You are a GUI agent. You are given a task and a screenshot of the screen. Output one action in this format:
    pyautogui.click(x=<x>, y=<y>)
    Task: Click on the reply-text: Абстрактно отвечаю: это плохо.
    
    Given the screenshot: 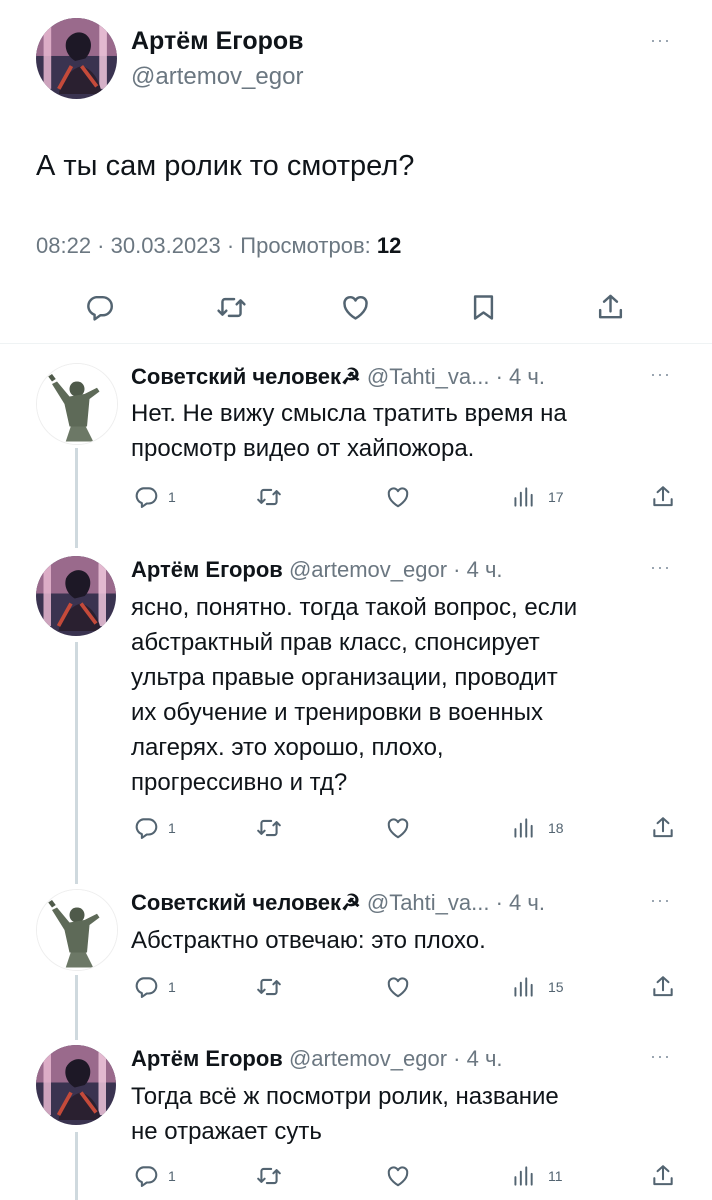 What is the action you would take?
    pyautogui.click(x=401, y=940)
    